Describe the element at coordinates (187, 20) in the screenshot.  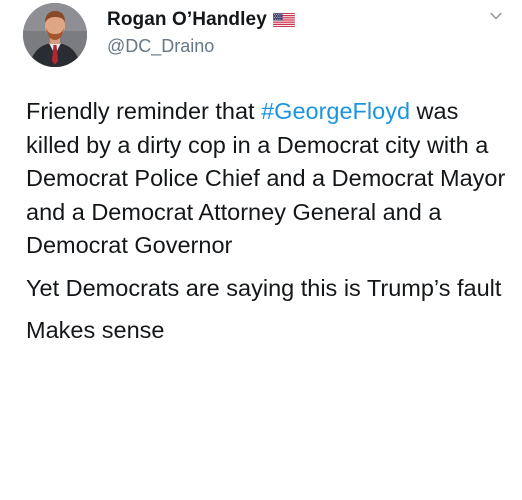
I see `display-name: Rogan O’Handley` at that location.